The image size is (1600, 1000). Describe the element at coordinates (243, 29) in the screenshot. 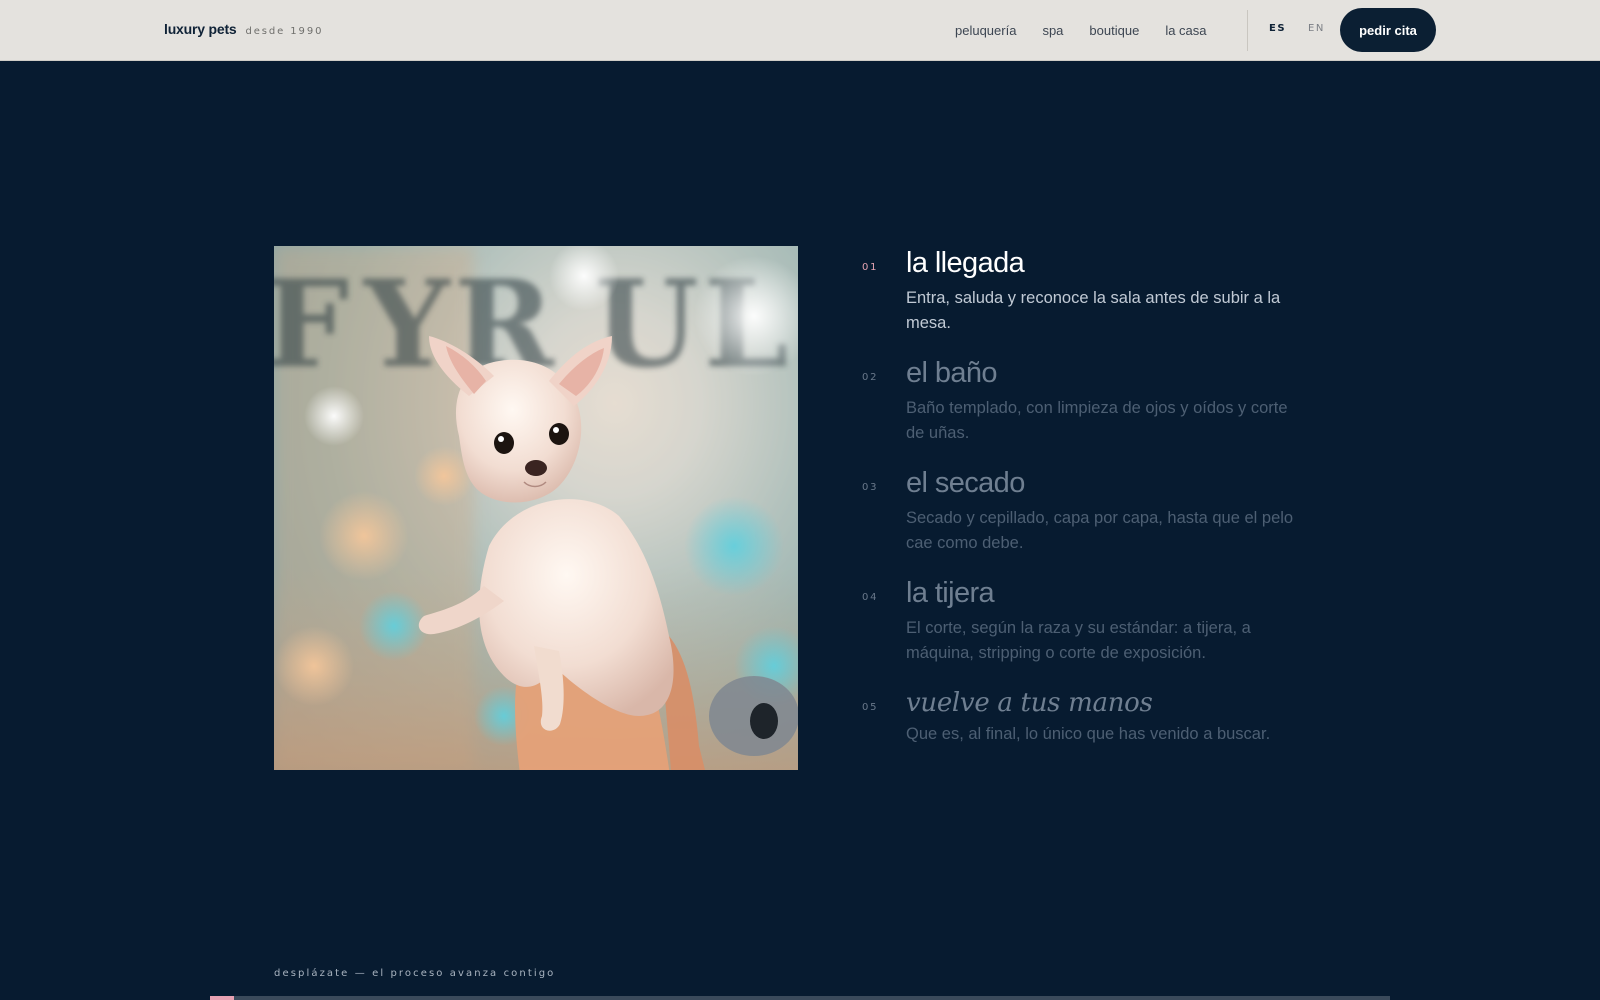

I see `brand: luxury pets desde 1990` at that location.